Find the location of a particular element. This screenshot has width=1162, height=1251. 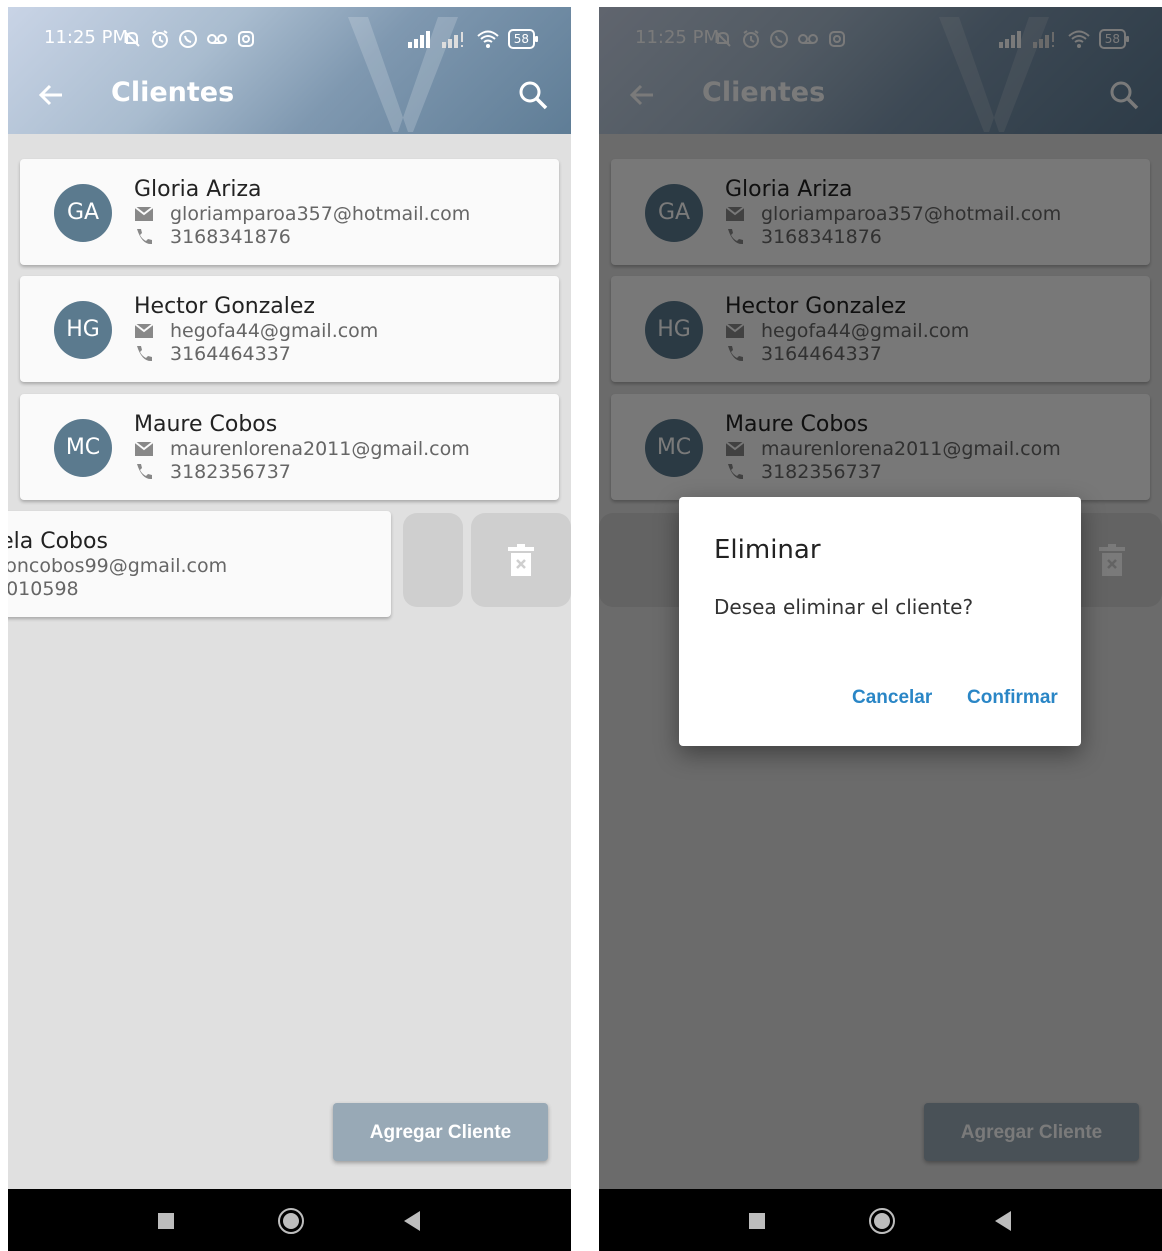

dialog-message: Desea eliminar el cliente? is located at coordinates (844, 607).